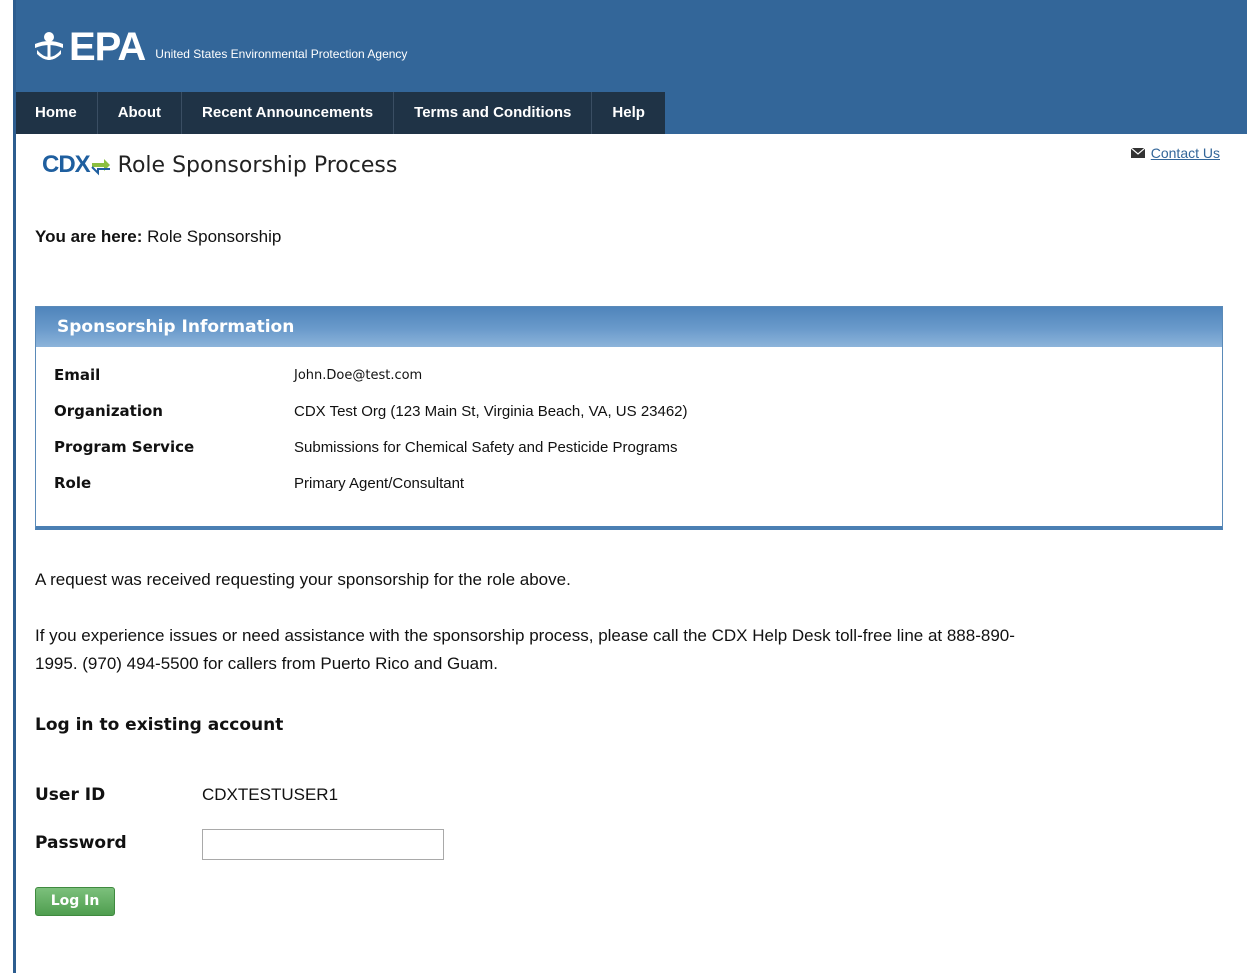  I want to click on sponsorship-panel-heading: Sponsorship Information, so click(629, 327).